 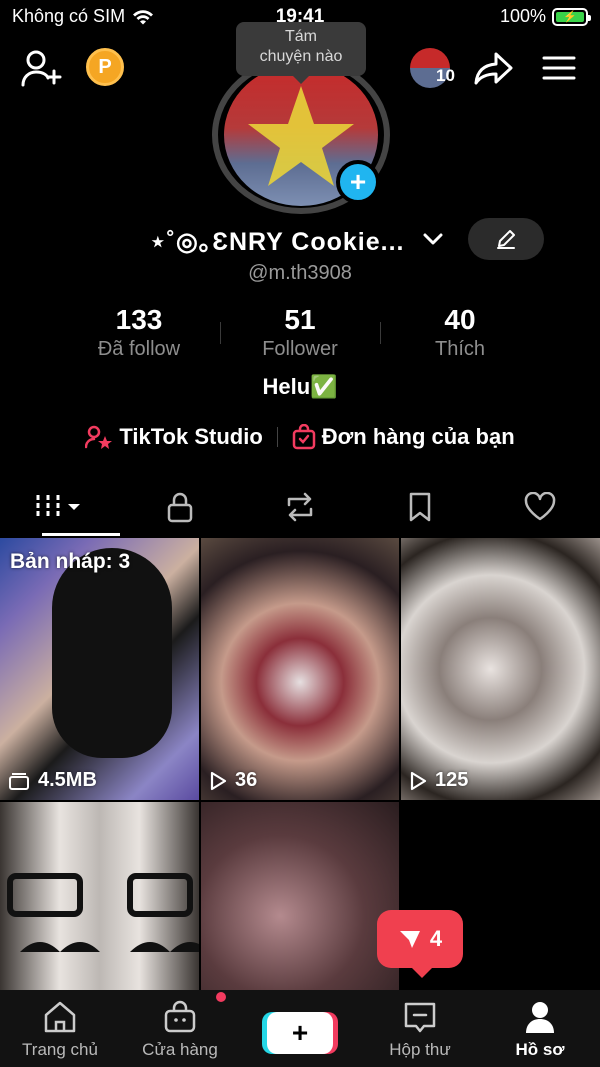 What do you see at coordinates (60, 1017) in the screenshot?
I see `home-icon` at bounding box center [60, 1017].